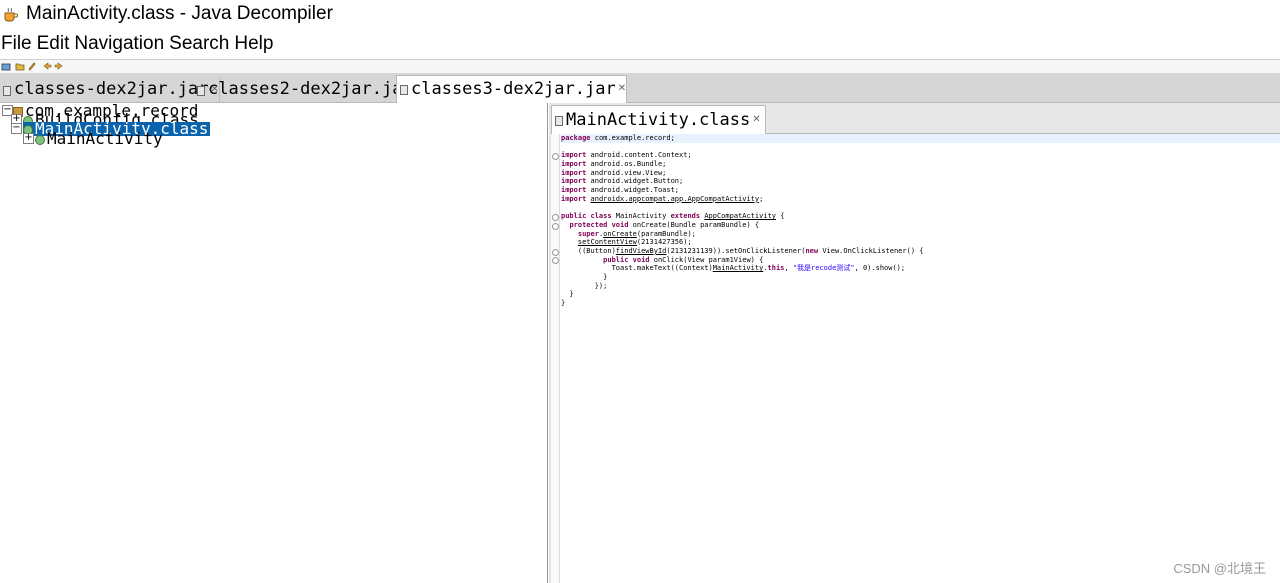 The width and height of the screenshot is (1280, 583). I want to click on code-line: import android.view.View;, so click(614, 172).